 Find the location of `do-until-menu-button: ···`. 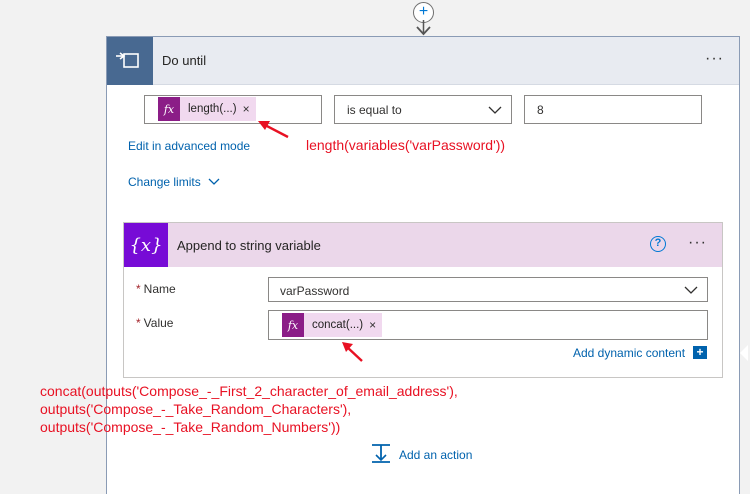

do-until-menu-button: ··· is located at coordinates (714, 59).